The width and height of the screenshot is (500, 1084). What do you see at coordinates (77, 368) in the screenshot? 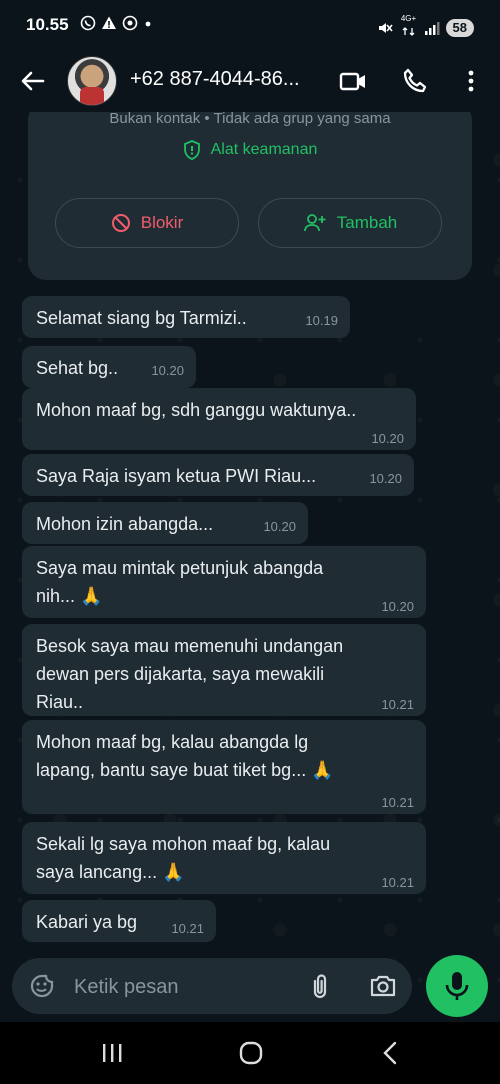
I see `message-text: Sehat bg..` at bounding box center [77, 368].